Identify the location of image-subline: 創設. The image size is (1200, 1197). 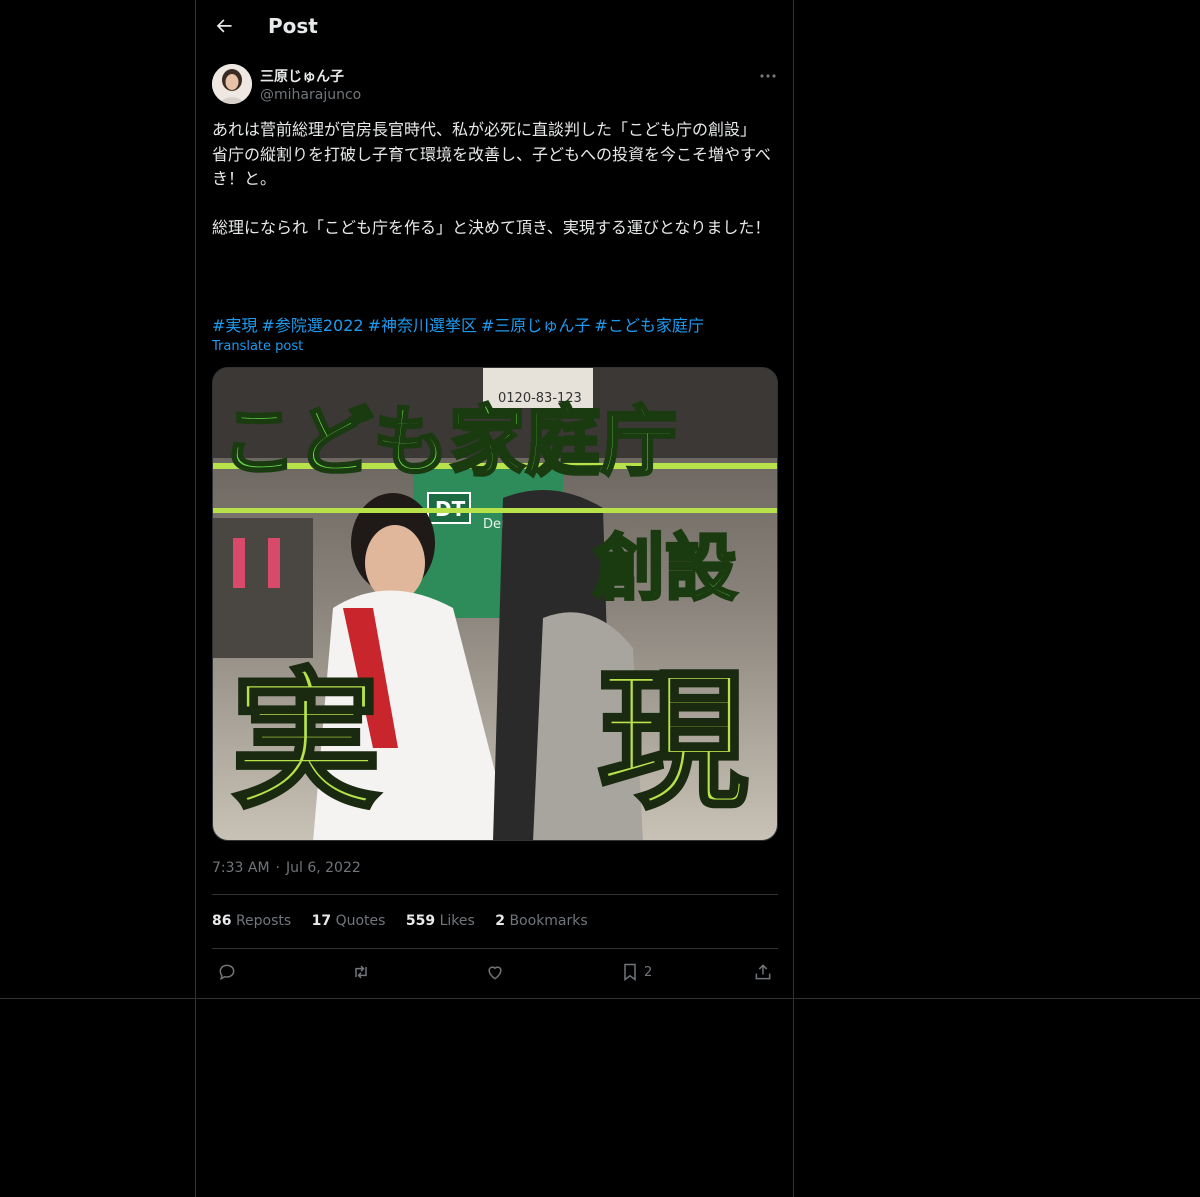
(665, 568).